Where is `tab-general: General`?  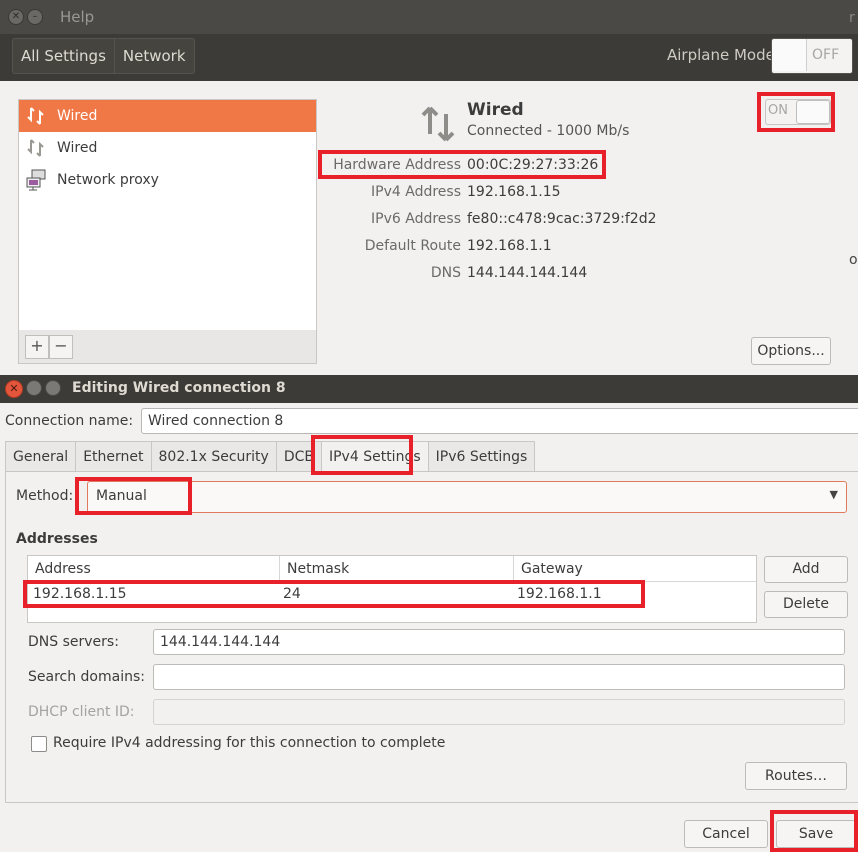 tab-general: General is located at coordinates (41, 456).